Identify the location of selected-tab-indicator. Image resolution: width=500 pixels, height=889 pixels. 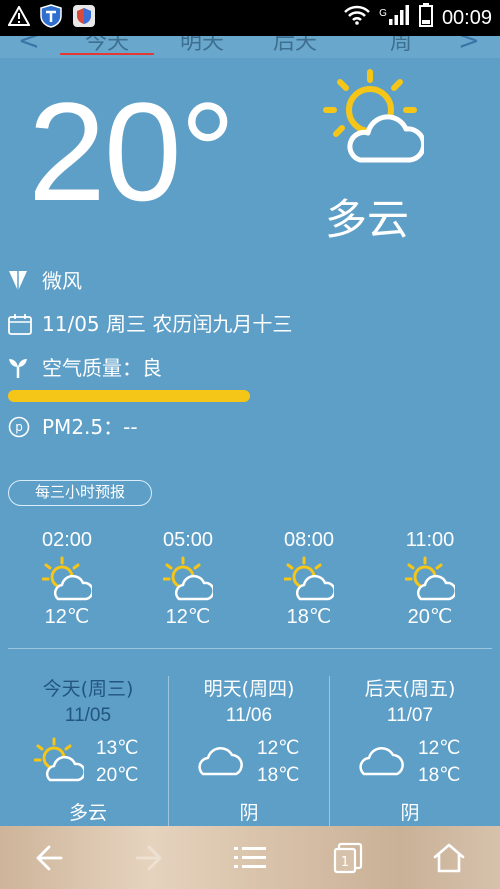
(107, 54).